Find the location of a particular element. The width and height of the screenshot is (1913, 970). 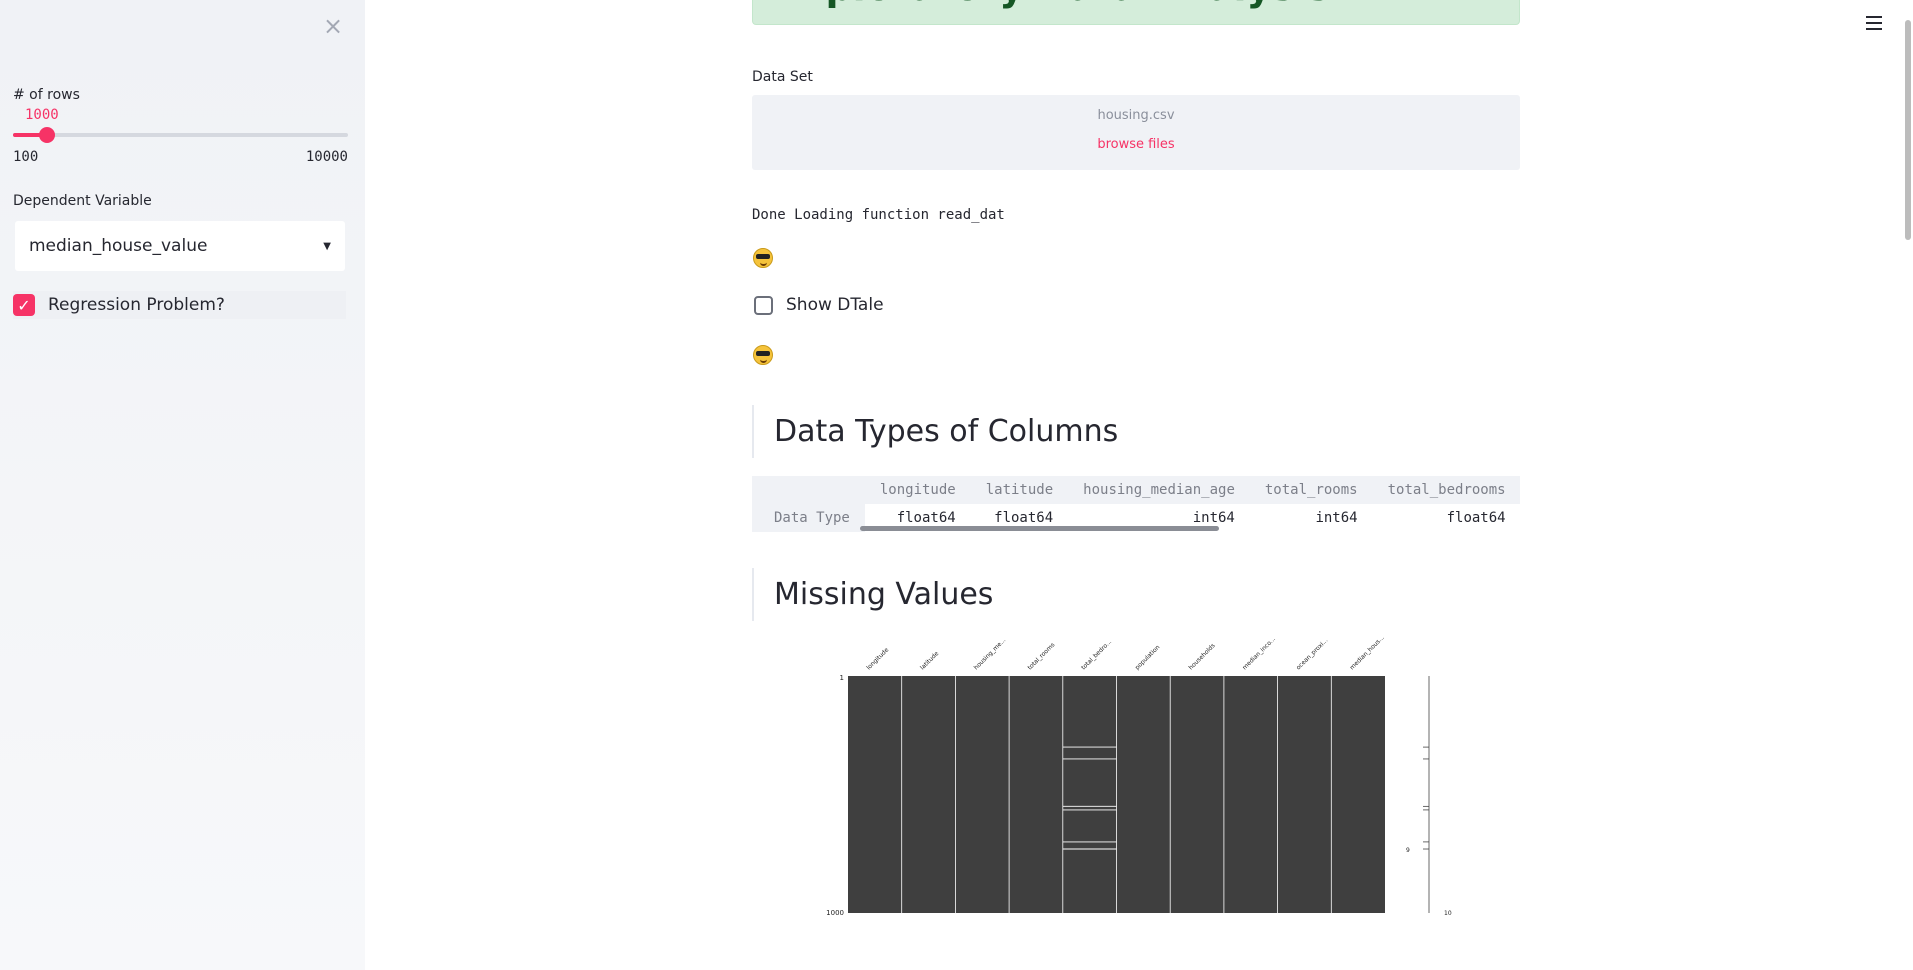

status-text: Done Loading function read_dat is located at coordinates (878, 215).